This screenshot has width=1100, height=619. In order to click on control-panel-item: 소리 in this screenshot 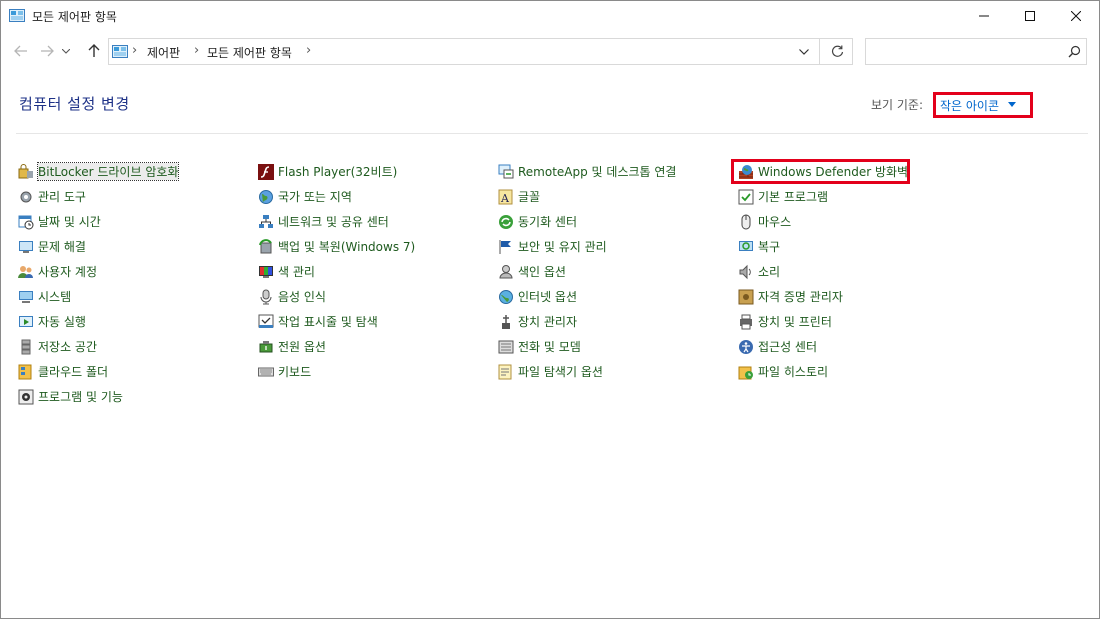, I will do `click(823, 271)`.